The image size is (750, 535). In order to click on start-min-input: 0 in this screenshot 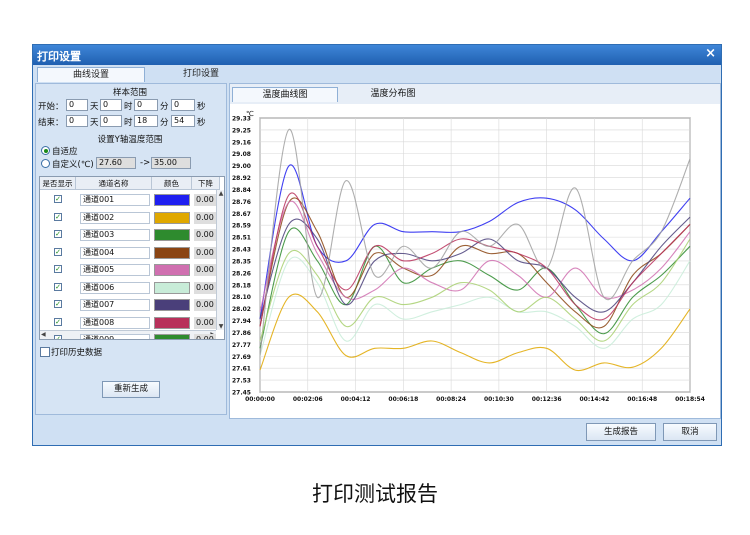, I will do `click(146, 105)`.